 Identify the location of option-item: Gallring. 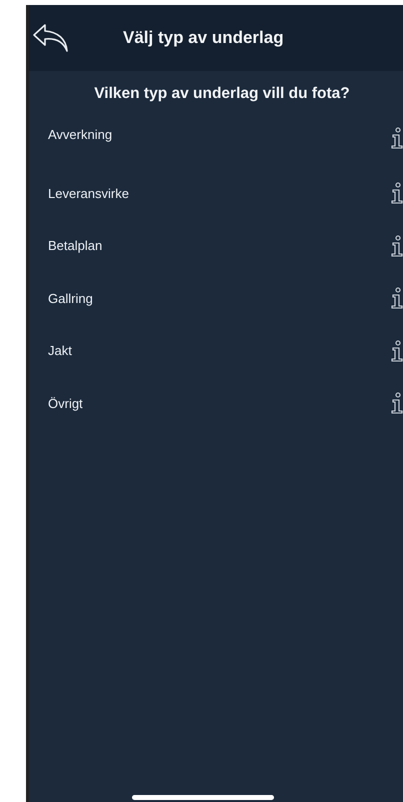
(70, 298).